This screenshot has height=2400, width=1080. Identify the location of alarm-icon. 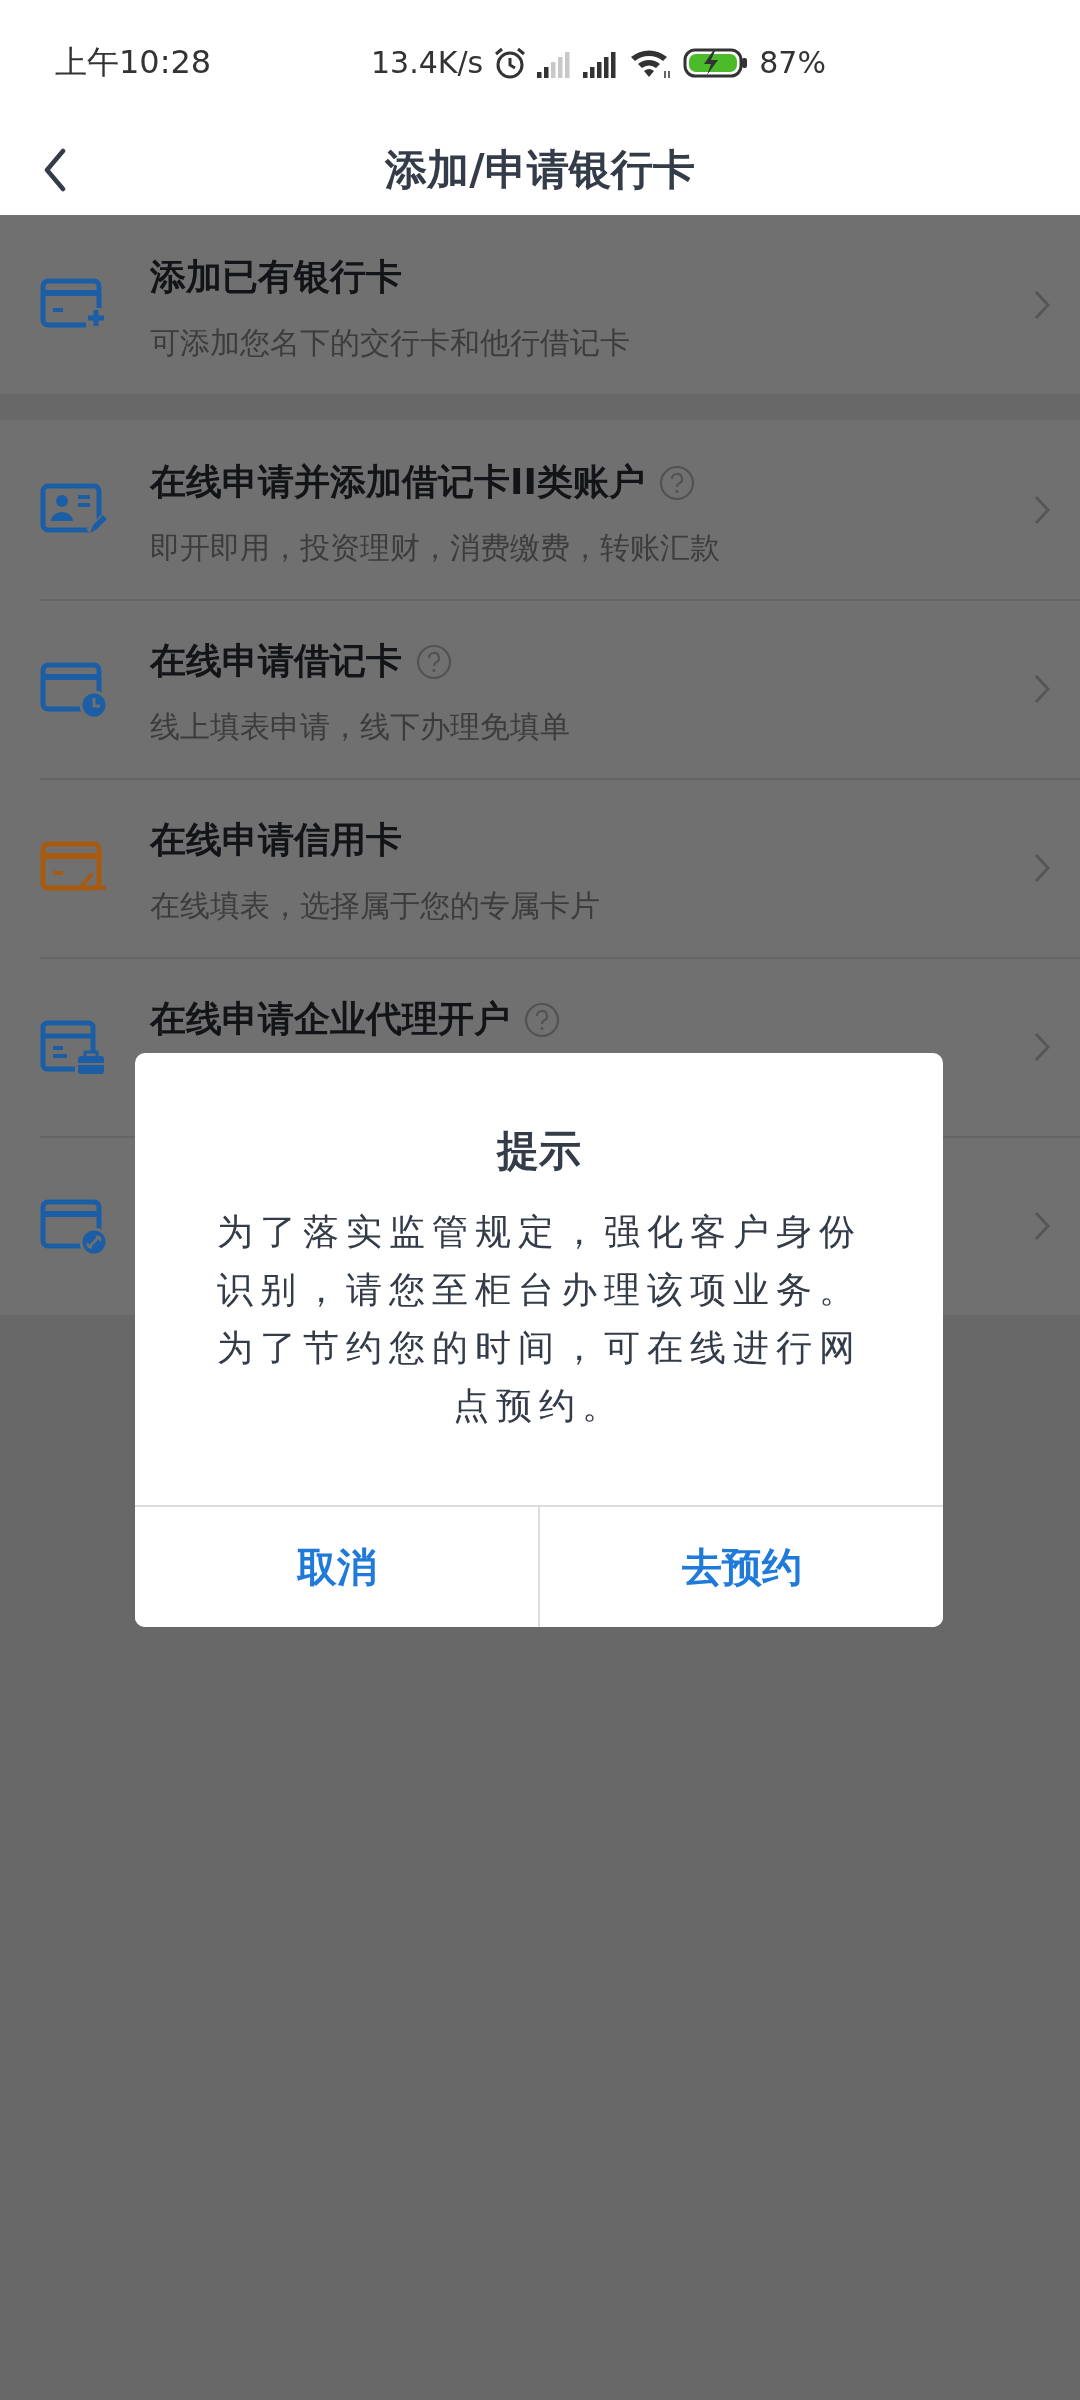
(510, 62).